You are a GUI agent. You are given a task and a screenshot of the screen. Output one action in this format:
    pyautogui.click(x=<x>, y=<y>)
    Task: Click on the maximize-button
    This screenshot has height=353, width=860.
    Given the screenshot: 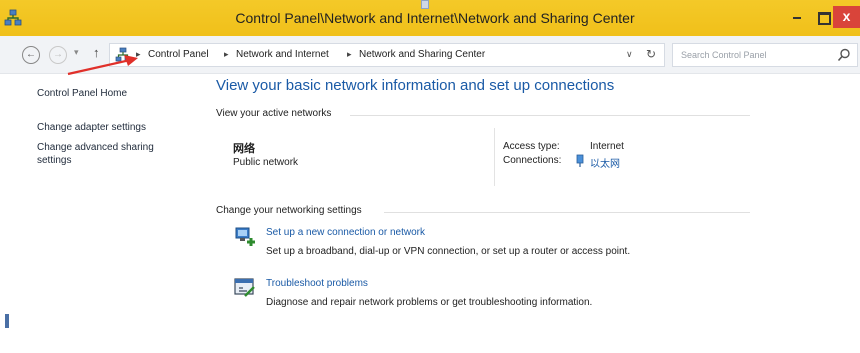 What is the action you would take?
    pyautogui.click(x=823, y=17)
    